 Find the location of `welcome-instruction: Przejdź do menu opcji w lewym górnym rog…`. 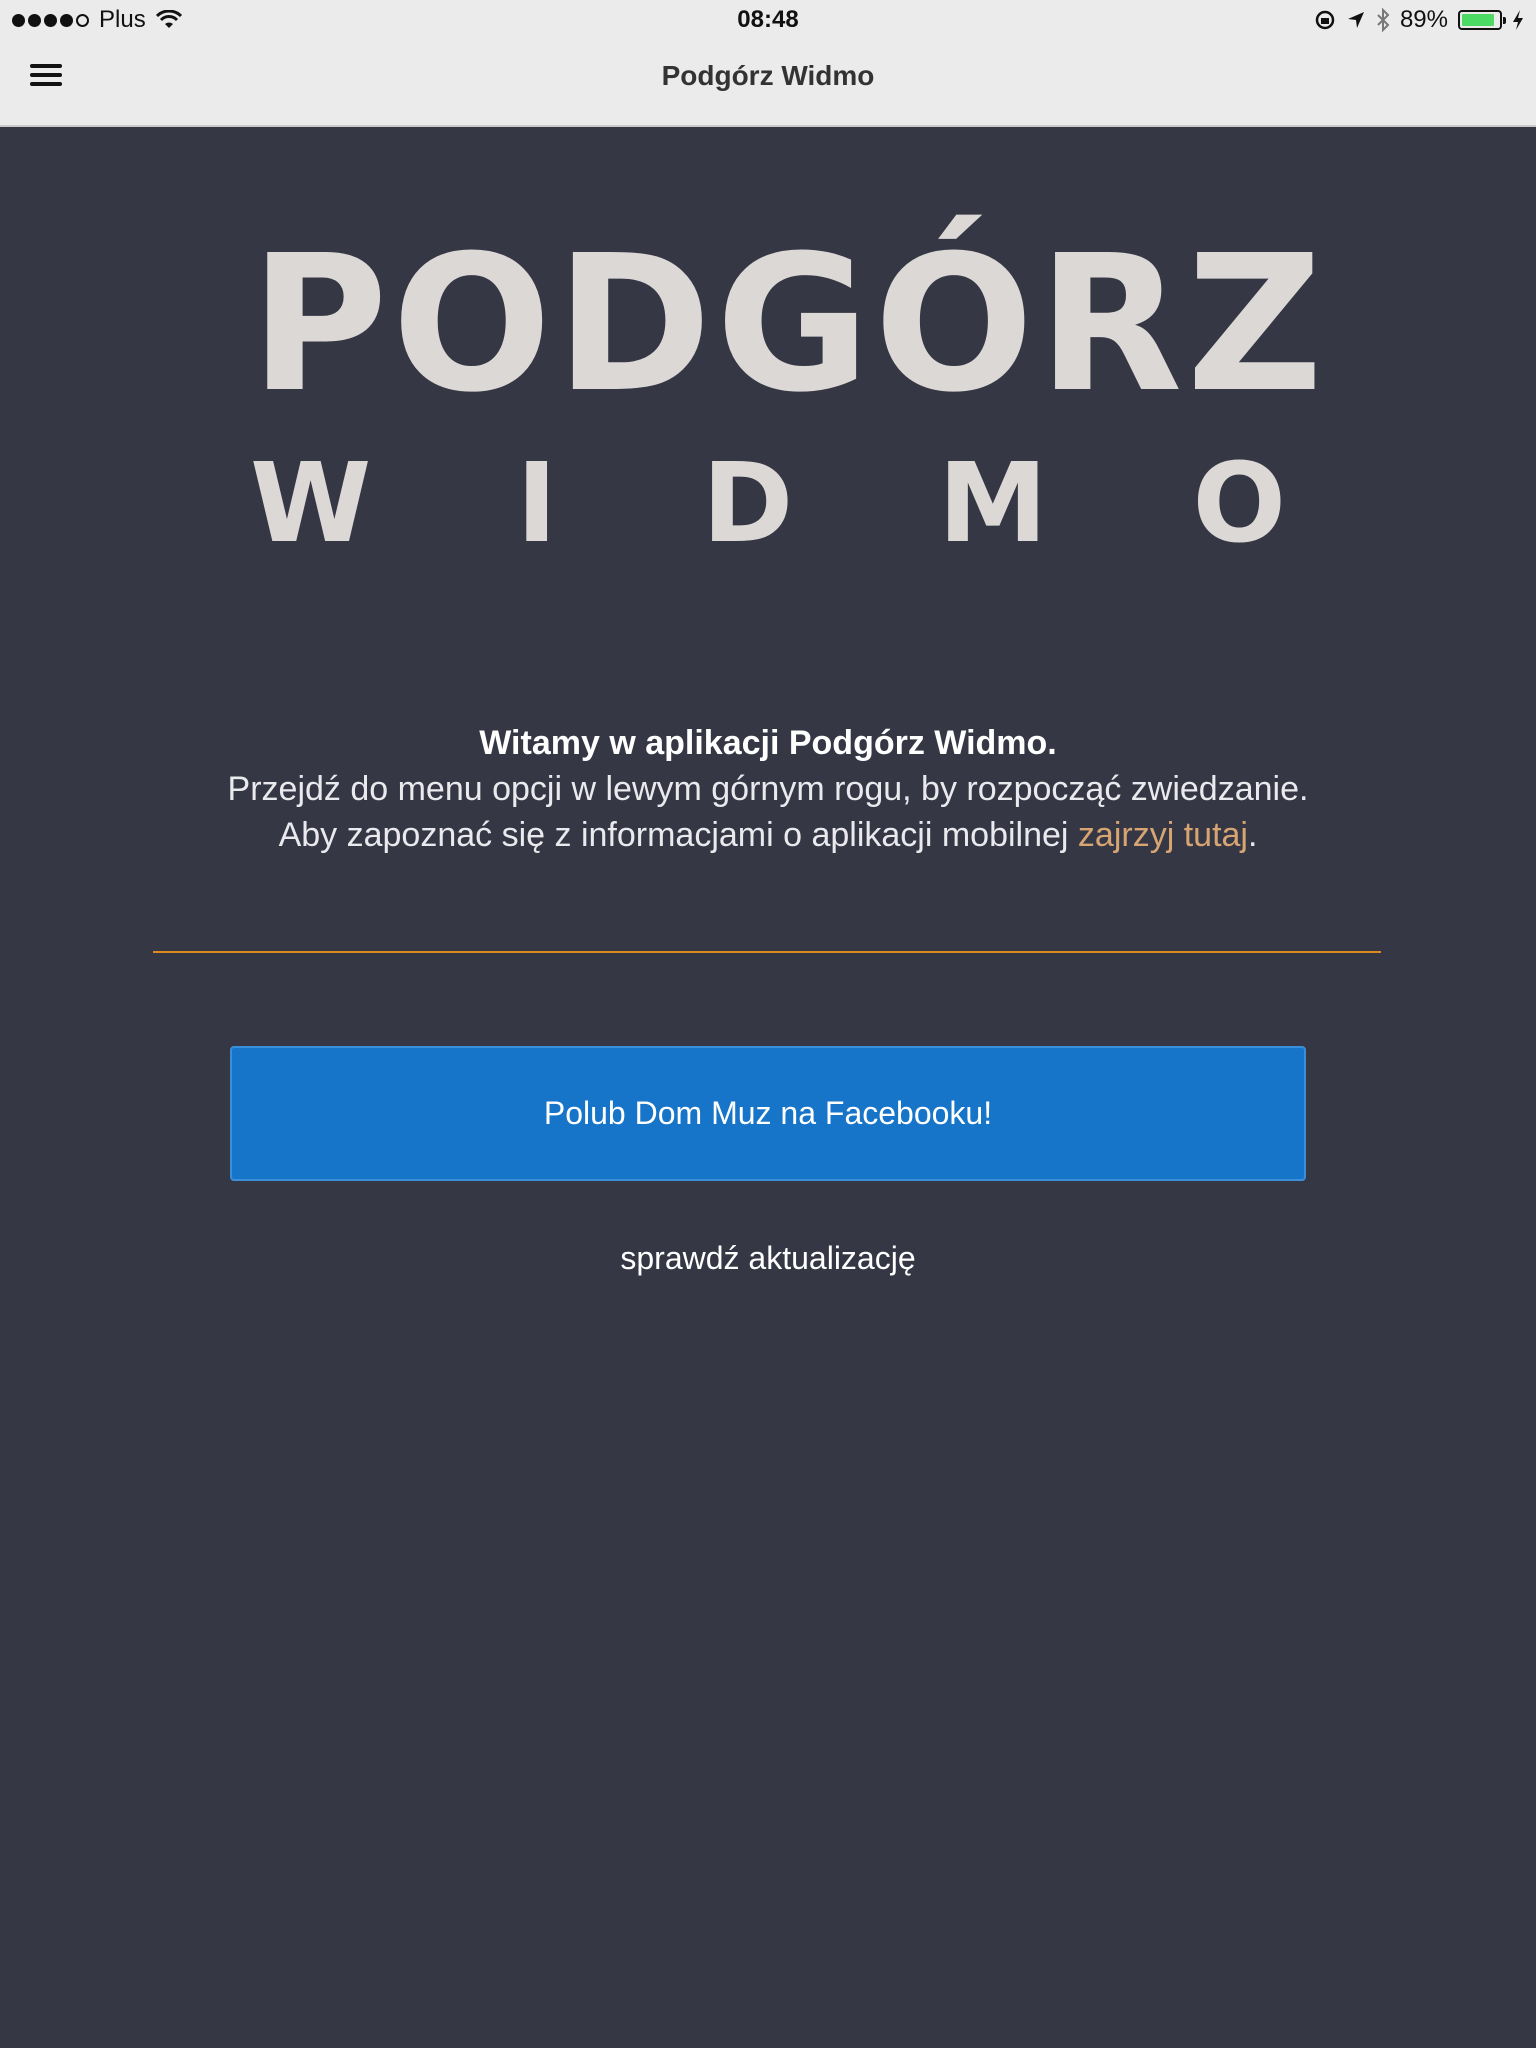

welcome-instruction: Przejdź do menu opcji w lewym górnym rog… is located at coordinates (768, 789).